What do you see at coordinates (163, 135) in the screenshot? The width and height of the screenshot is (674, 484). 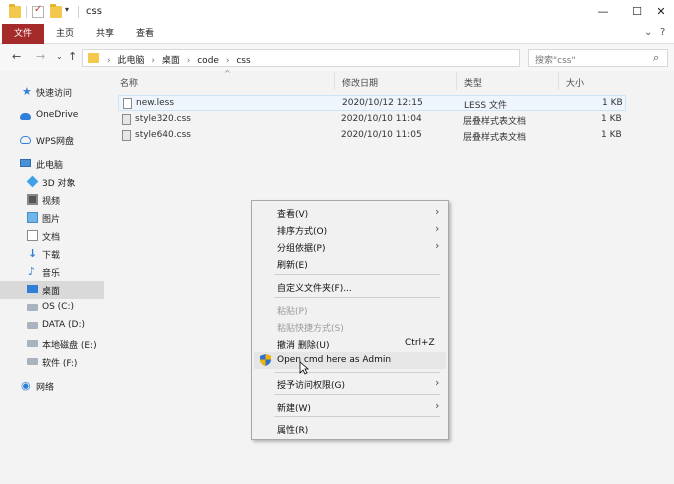 I see `file-name: style640.css` at bounding box center [163, 135].